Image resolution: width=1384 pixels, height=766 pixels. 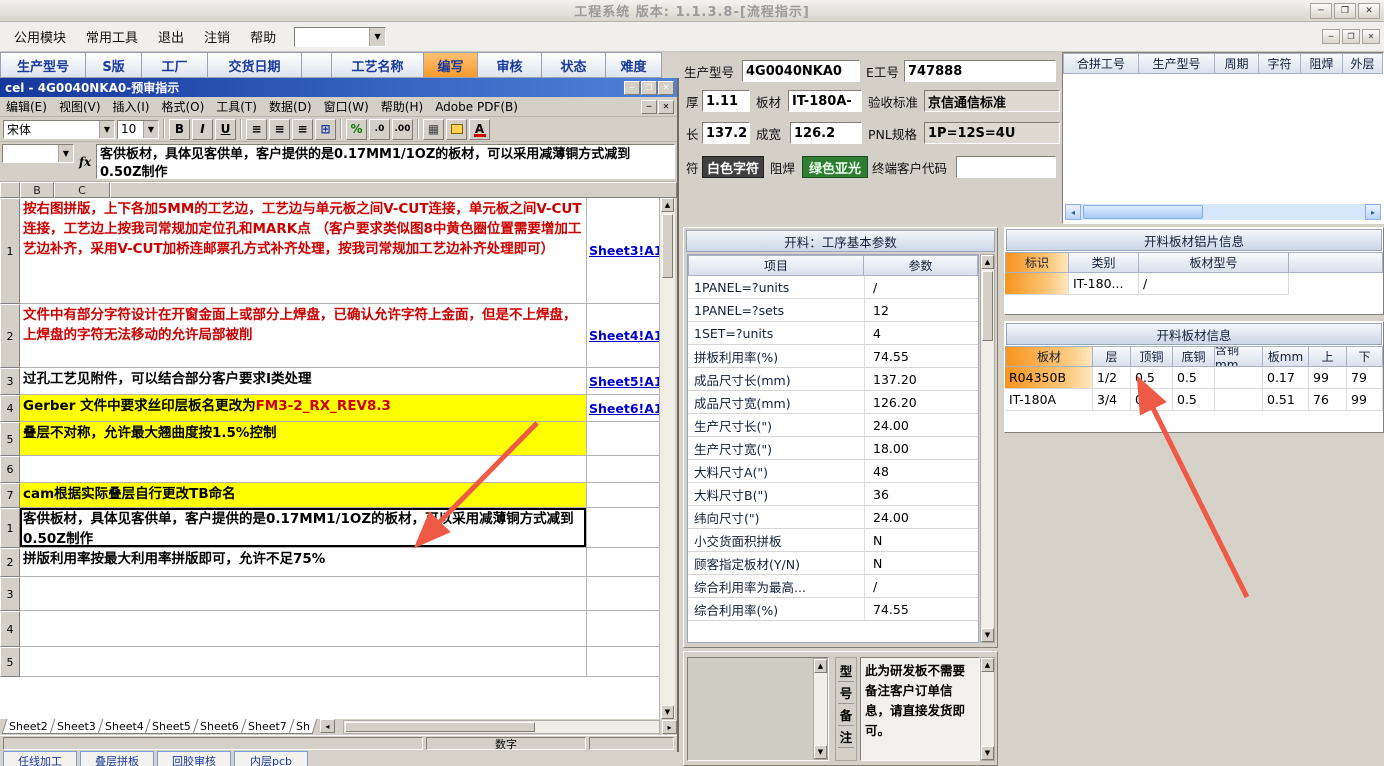 What do you see at coordinates (194, 758) in the screenshot?
I see `bottom-tab: 回胶审核` at bounding box center [194, 758].